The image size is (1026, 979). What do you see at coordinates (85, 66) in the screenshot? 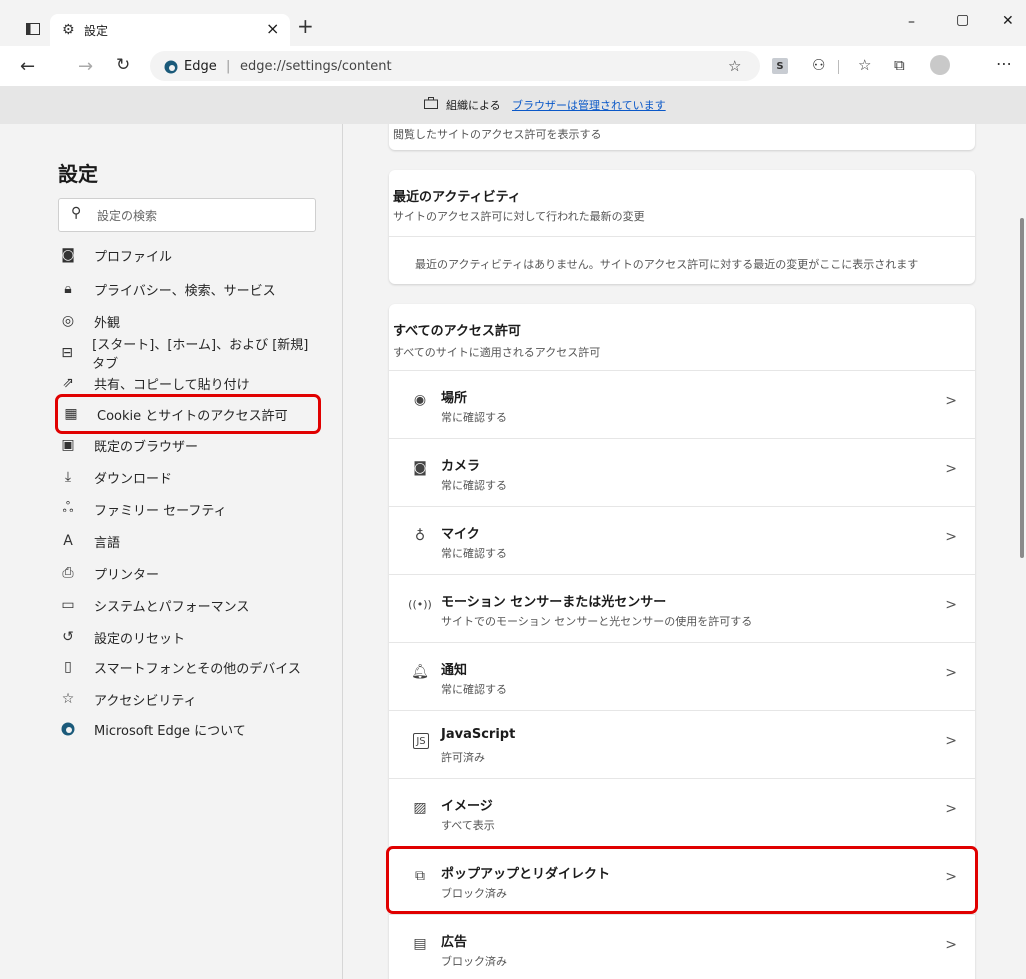
I see `forward-arrow-icon: →` at bounding box center [85, 66].